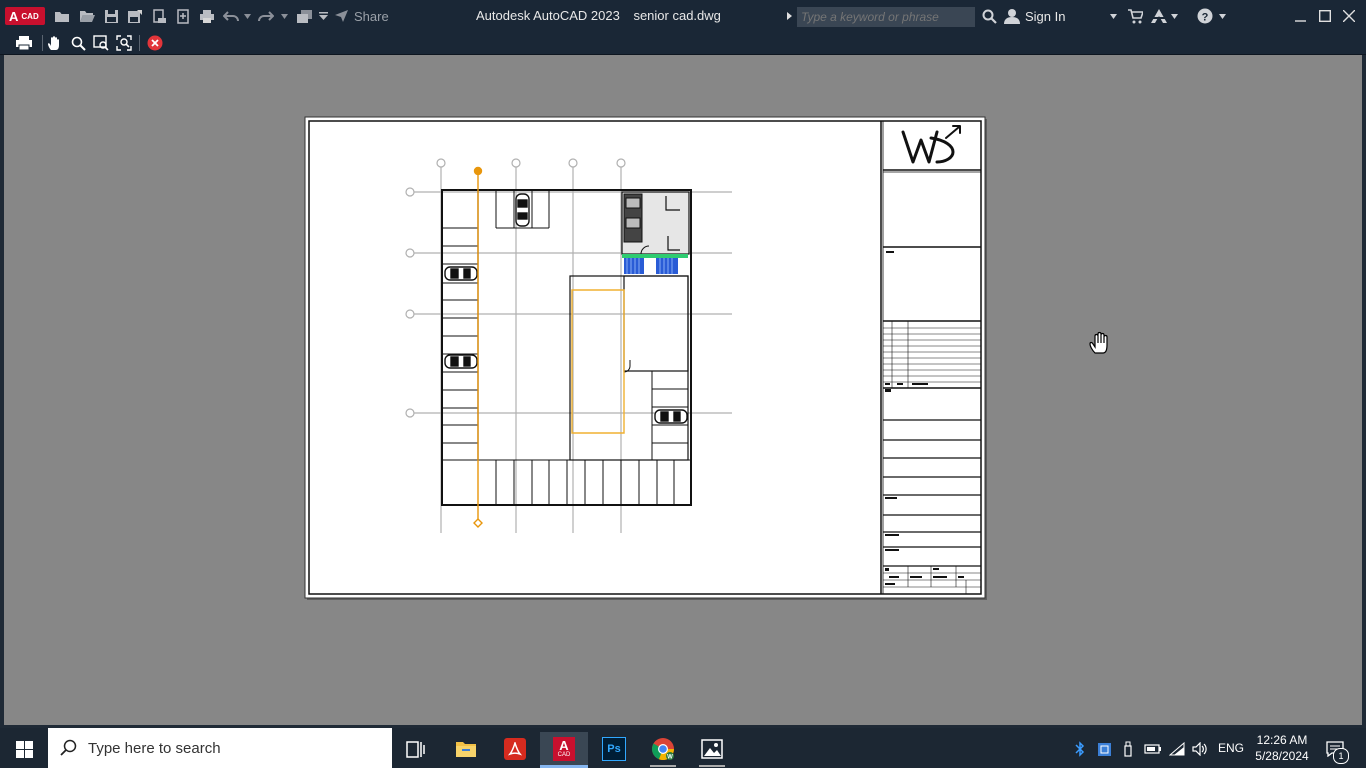 The height and width of the screenshot is (768, 1366). I want to click on plot-preview-icon, so click(183, 16).